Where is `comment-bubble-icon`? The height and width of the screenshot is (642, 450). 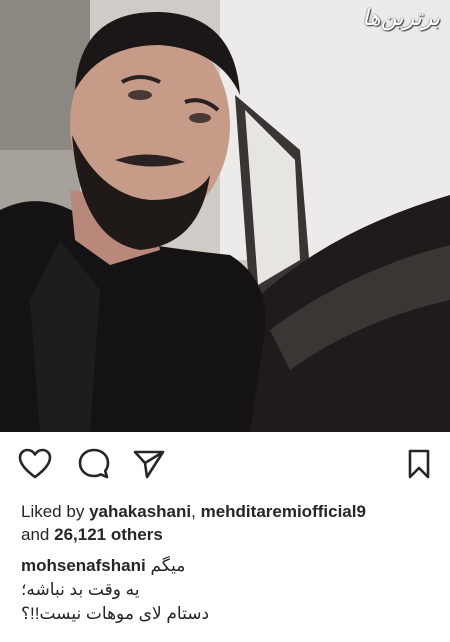
comment-bubble-icon is located at coordinates (94, 464).